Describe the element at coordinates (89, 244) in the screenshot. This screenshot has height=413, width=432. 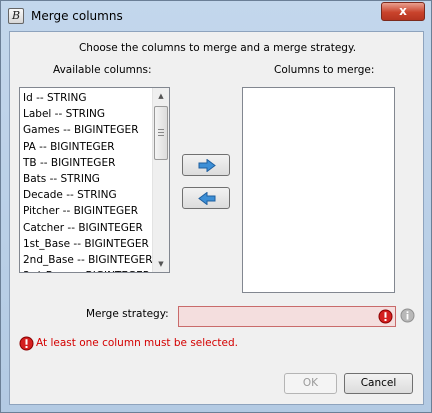
I see `list-item: 1st_Base -- BIGINTEGER` at that location.